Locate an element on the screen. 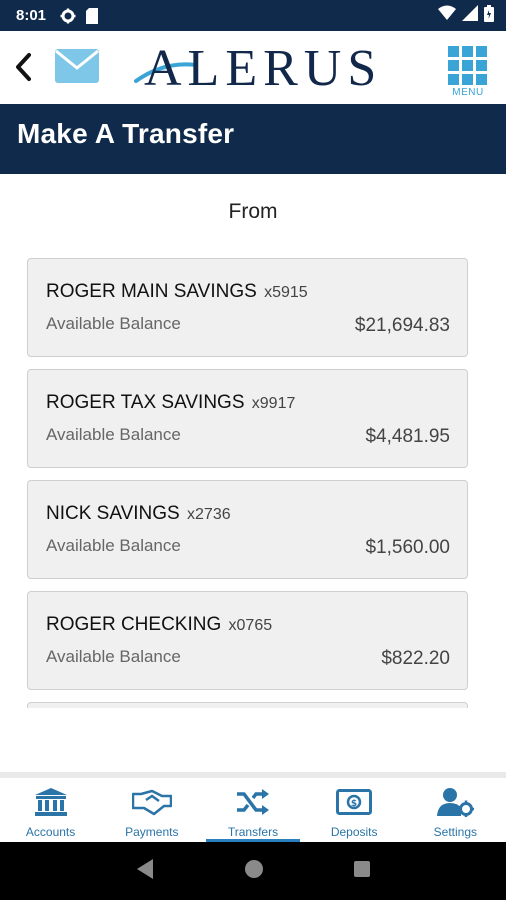 Image resolution: width=506 pixels, height=900 pixels. page-title: Make A Transfer is located at coordinates (126, 133).